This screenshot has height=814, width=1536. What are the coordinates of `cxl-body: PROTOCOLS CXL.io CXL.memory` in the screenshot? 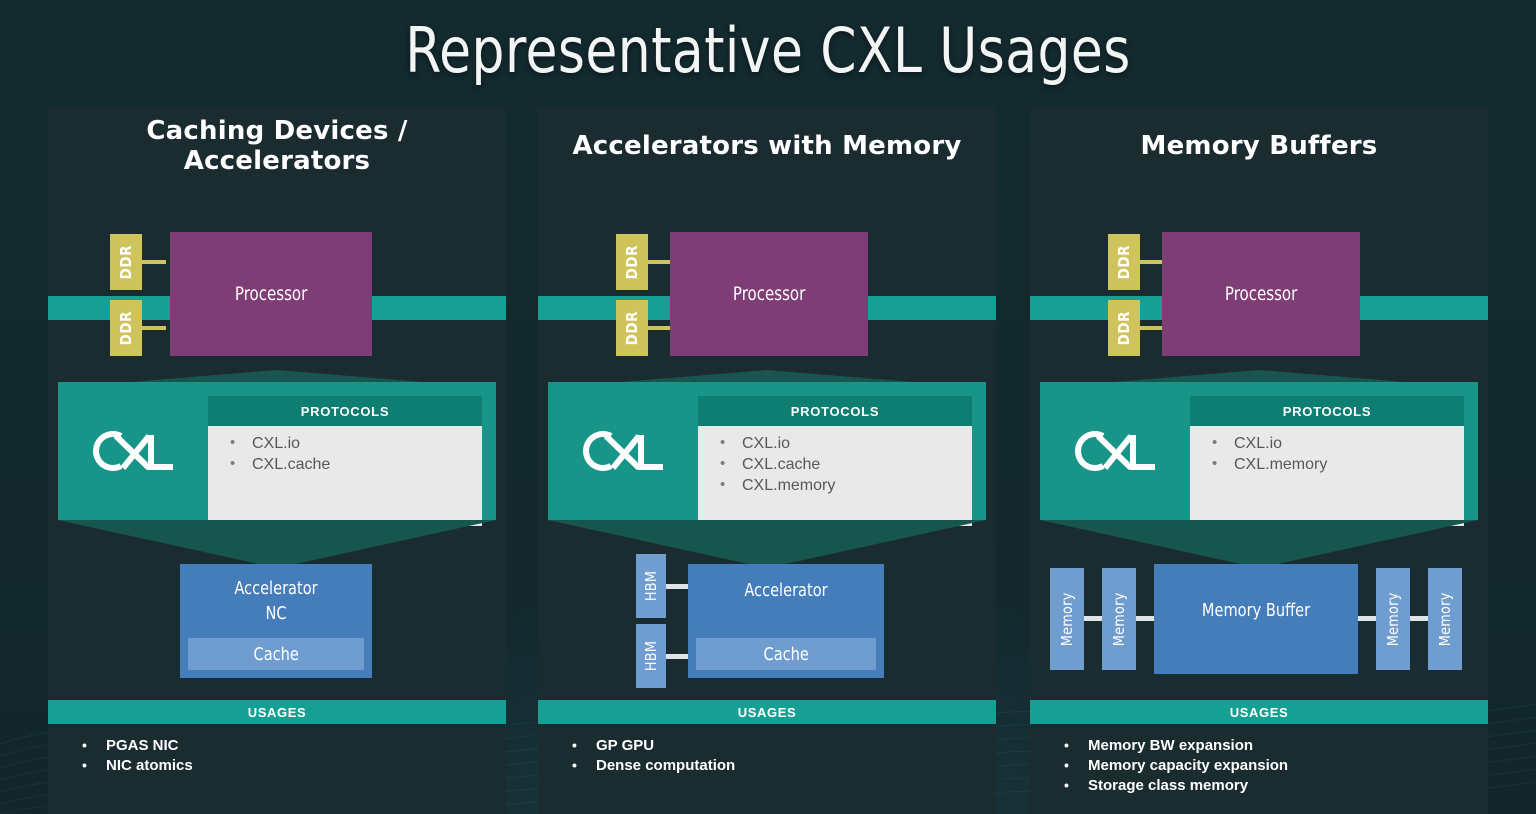 It's located at (1259, 454).